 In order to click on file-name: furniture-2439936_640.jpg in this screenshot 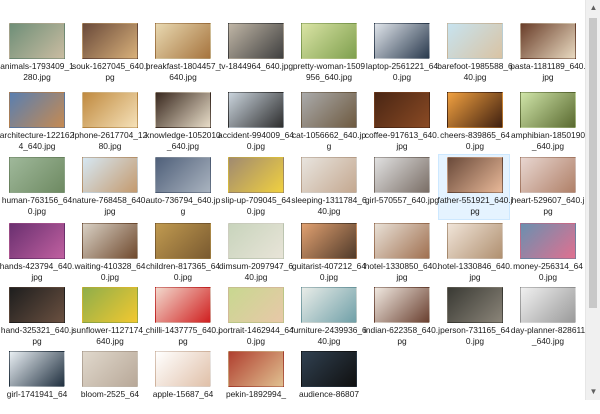, I will do `click(329, 335)`.